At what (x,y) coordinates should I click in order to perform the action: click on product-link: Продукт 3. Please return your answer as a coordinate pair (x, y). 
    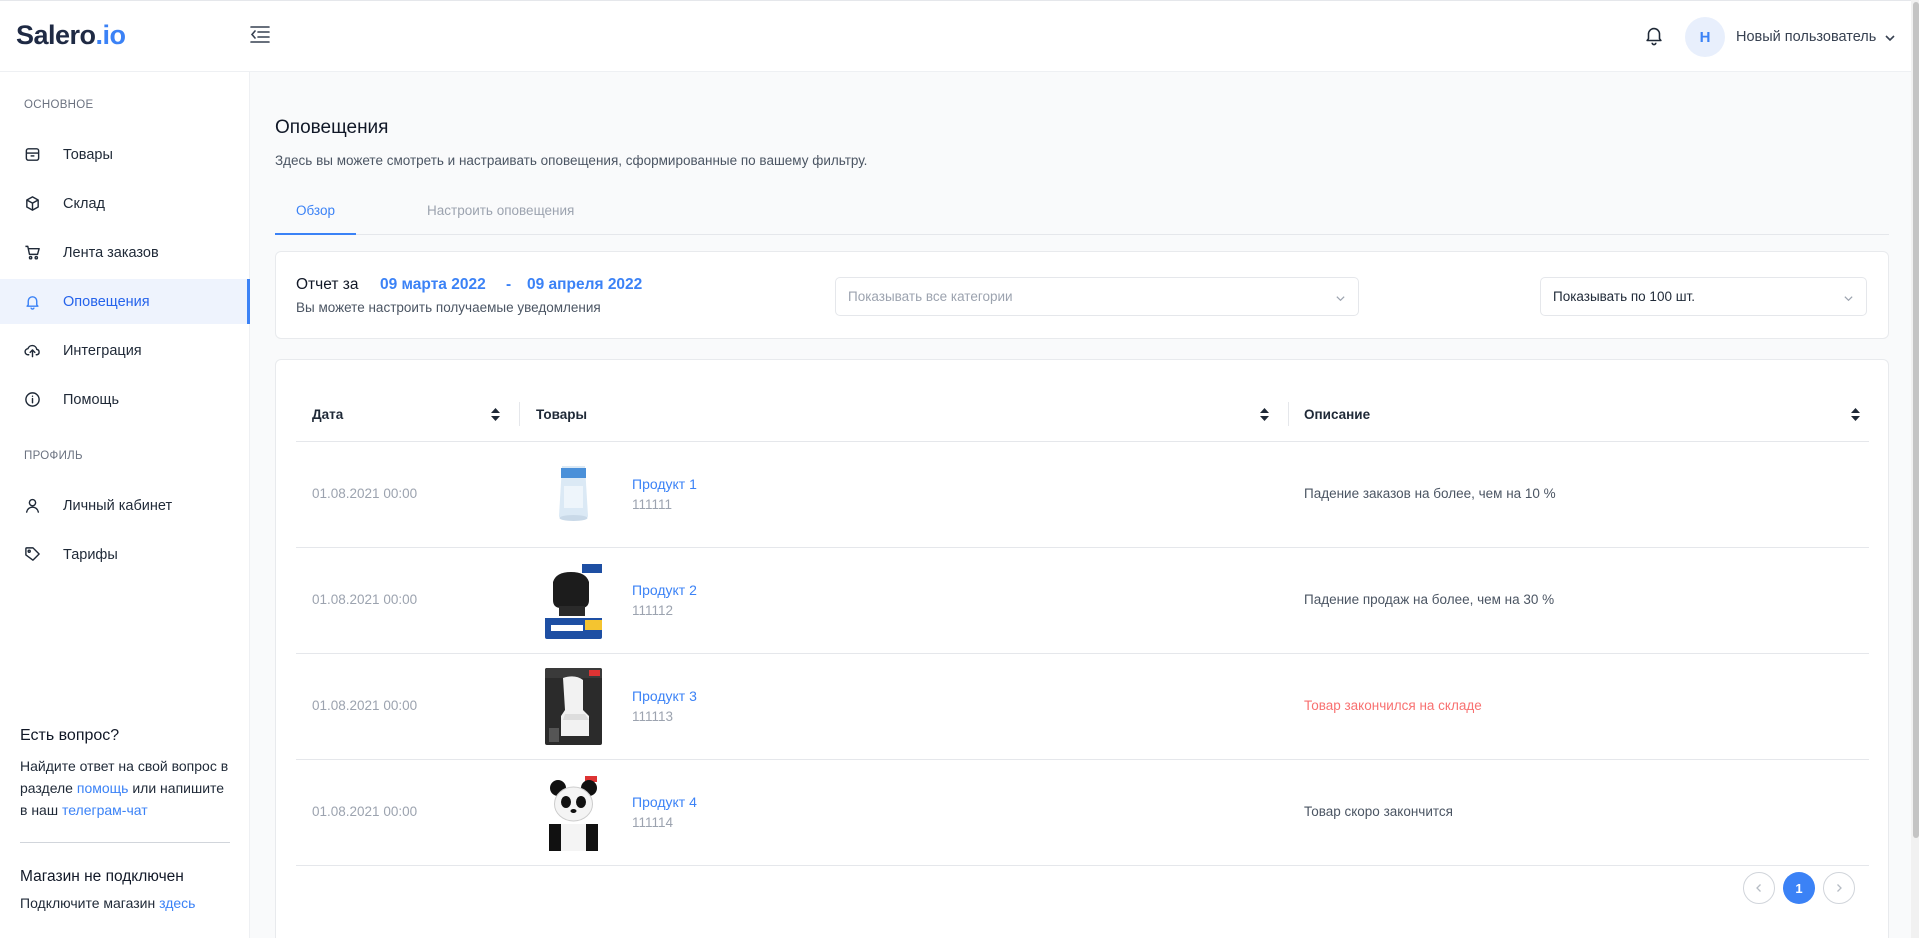
    Looking at the image, I should click on (664, 696).